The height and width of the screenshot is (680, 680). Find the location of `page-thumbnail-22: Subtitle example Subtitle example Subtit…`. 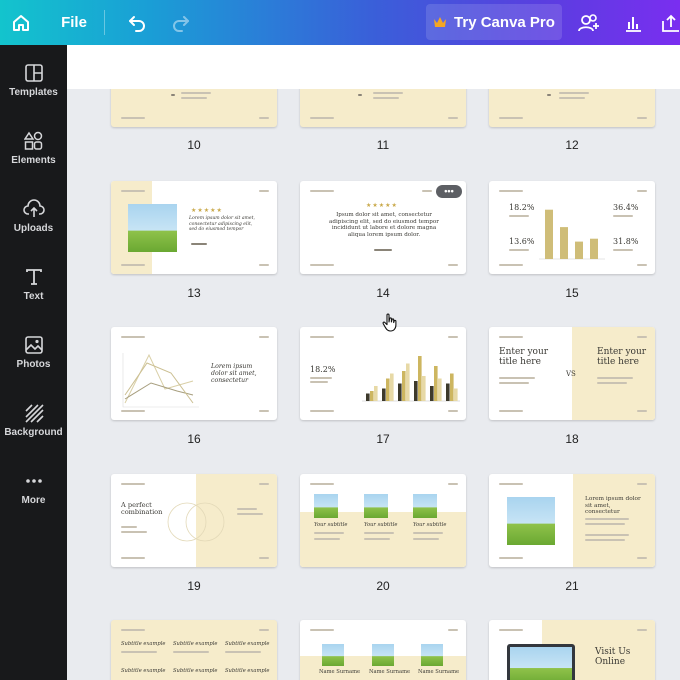

page-thumbnail-22: Subtitle example Subtitle example Subtit… is located at coordinates (194, 650).